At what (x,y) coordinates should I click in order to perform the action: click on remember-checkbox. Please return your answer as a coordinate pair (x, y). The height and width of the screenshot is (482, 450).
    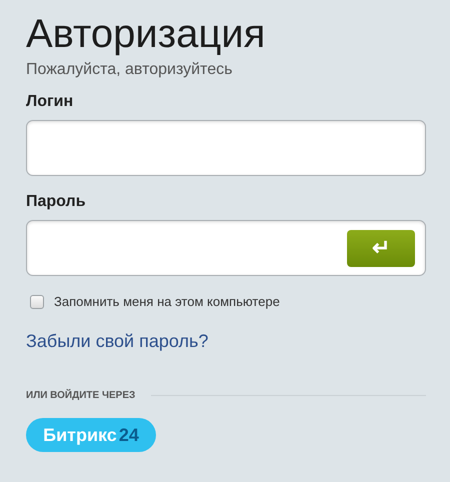
    Looking at the image, I should click on (37, 301).